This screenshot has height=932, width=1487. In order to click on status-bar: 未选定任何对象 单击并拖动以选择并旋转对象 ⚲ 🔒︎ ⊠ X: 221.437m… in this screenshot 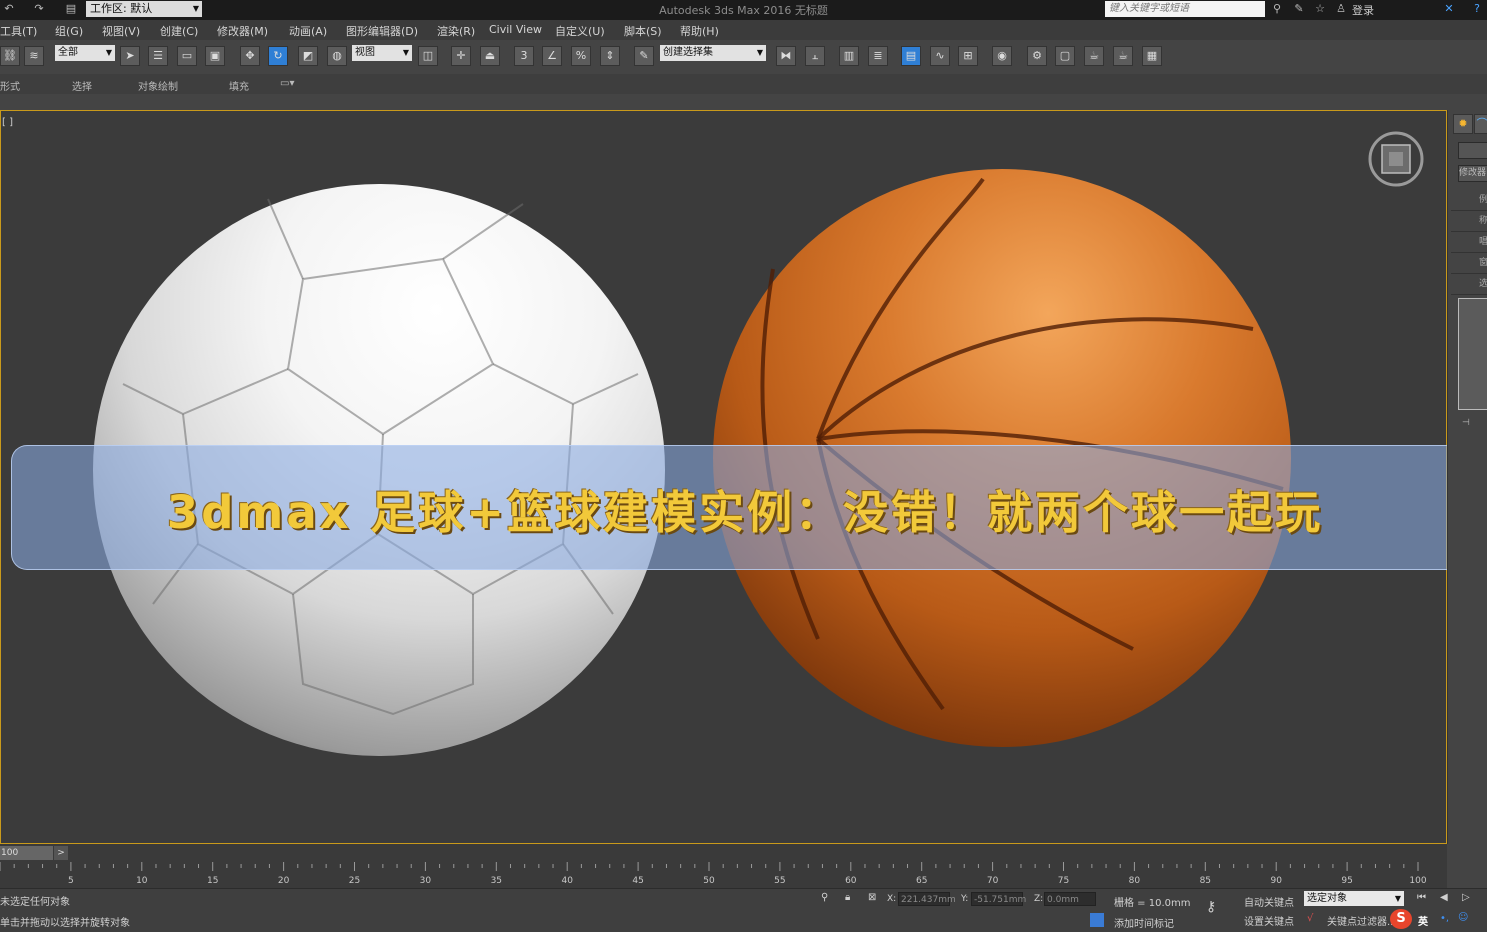, I will do `click(743, 910)`.